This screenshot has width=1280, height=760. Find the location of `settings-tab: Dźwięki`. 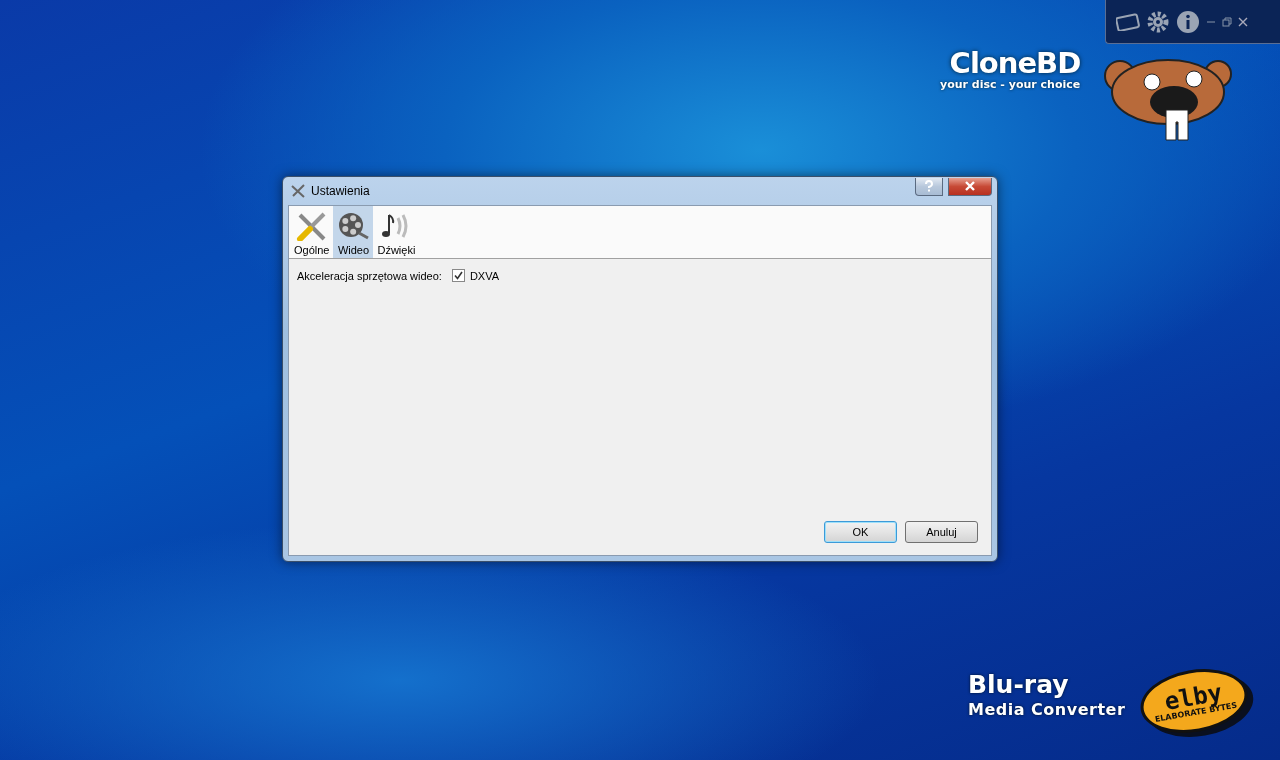

settings-tab: Dźwięki is located at coordinates (396, 232).